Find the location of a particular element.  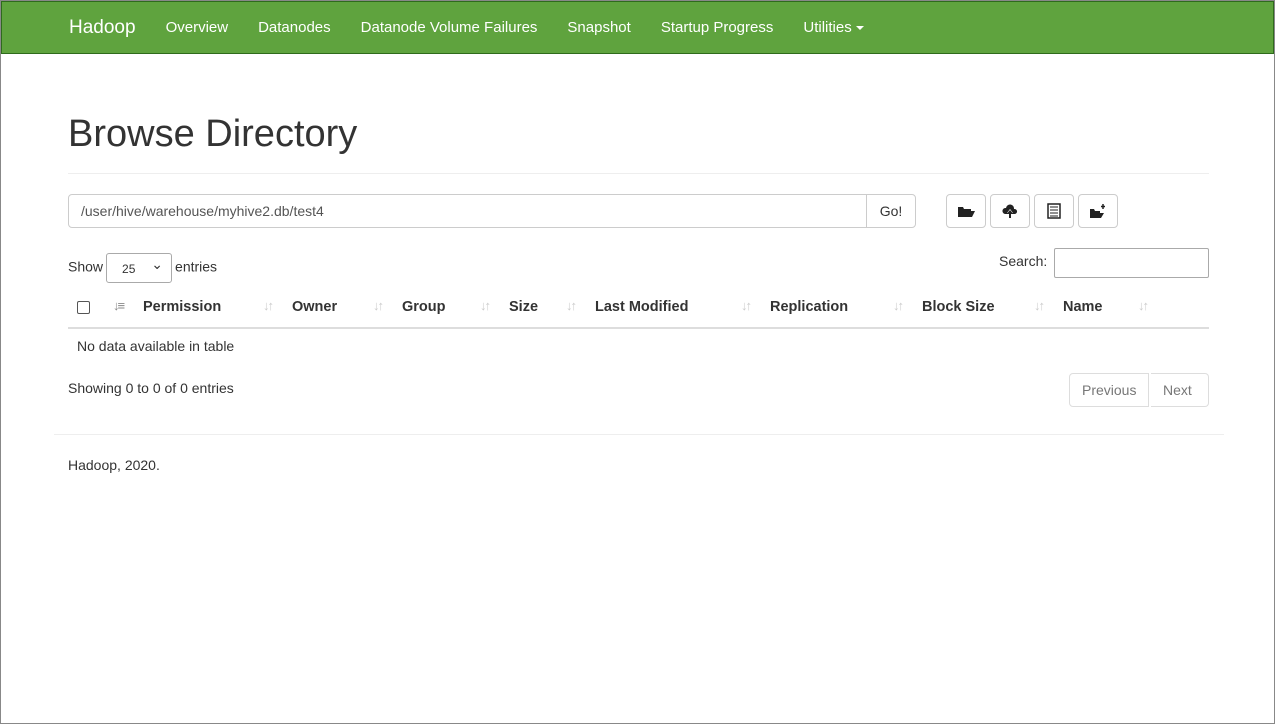

nav-utilities: Utilities is located at coordinates (833, 27).